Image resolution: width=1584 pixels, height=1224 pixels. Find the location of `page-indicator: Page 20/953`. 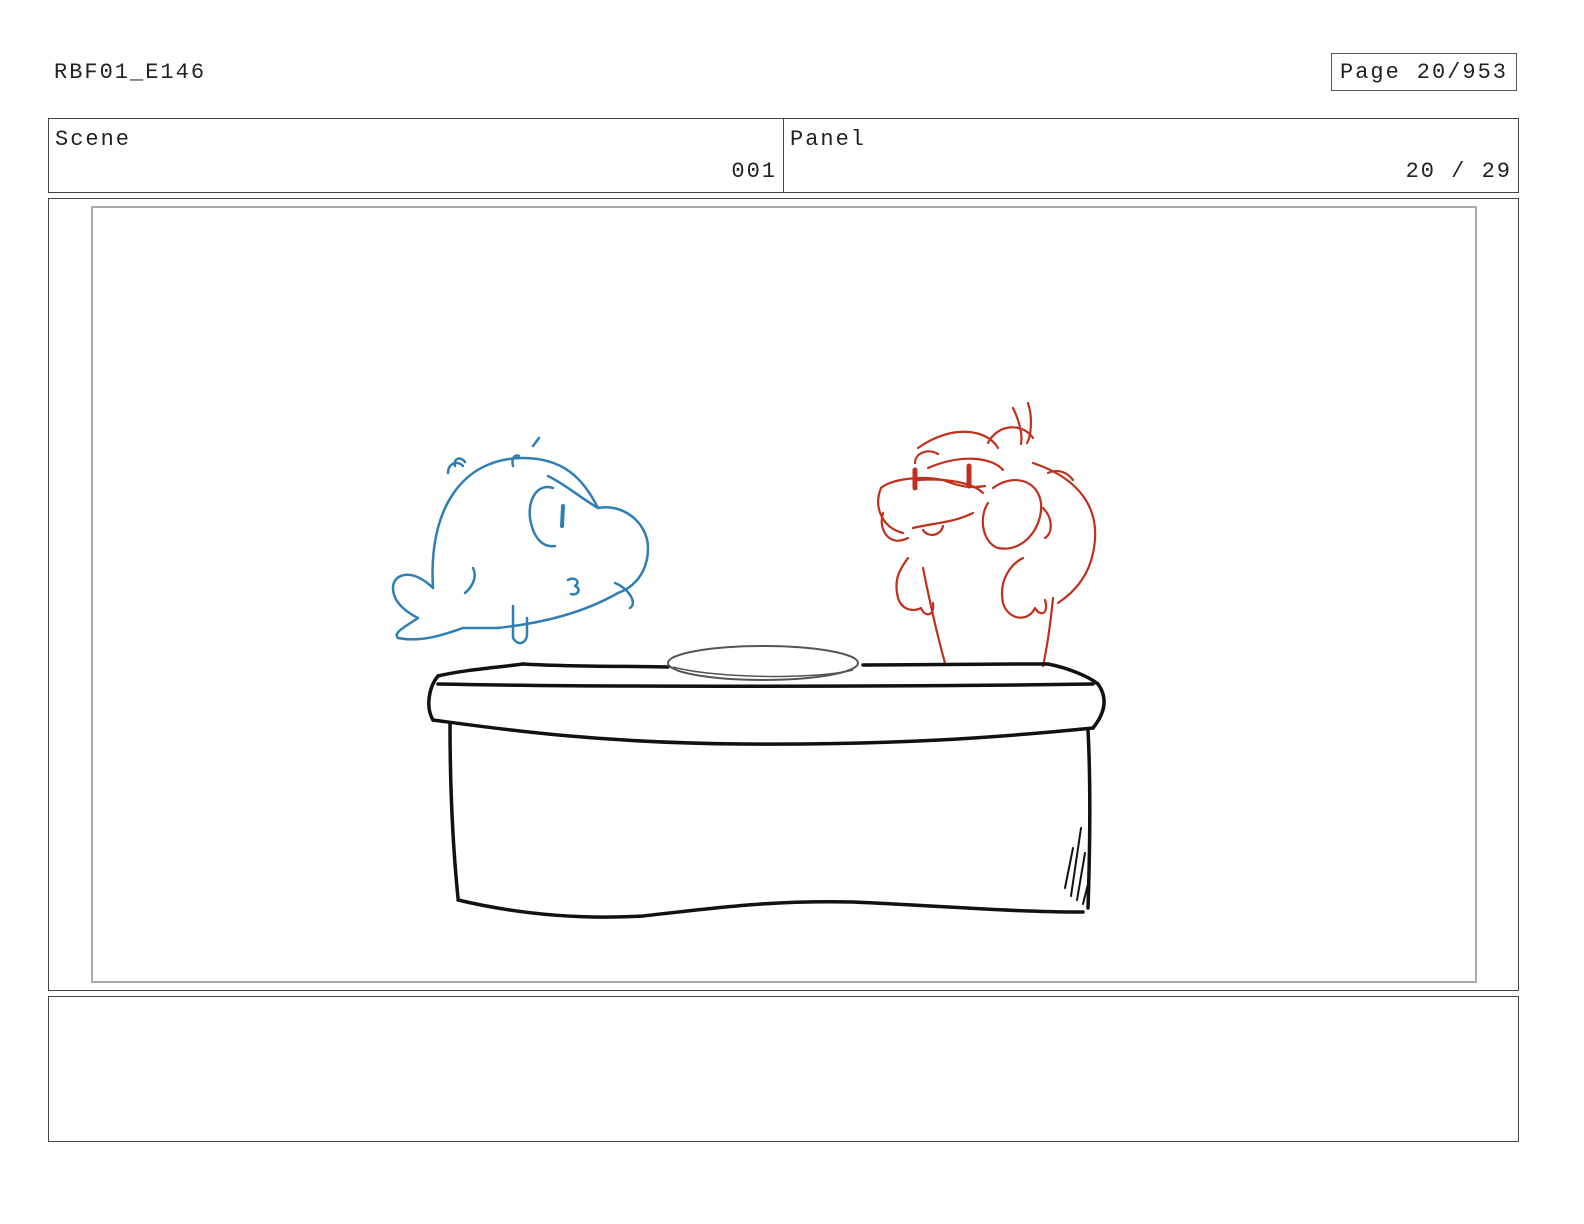

page-indicator: Page 20/953 is located at coordinates (1424, 72).